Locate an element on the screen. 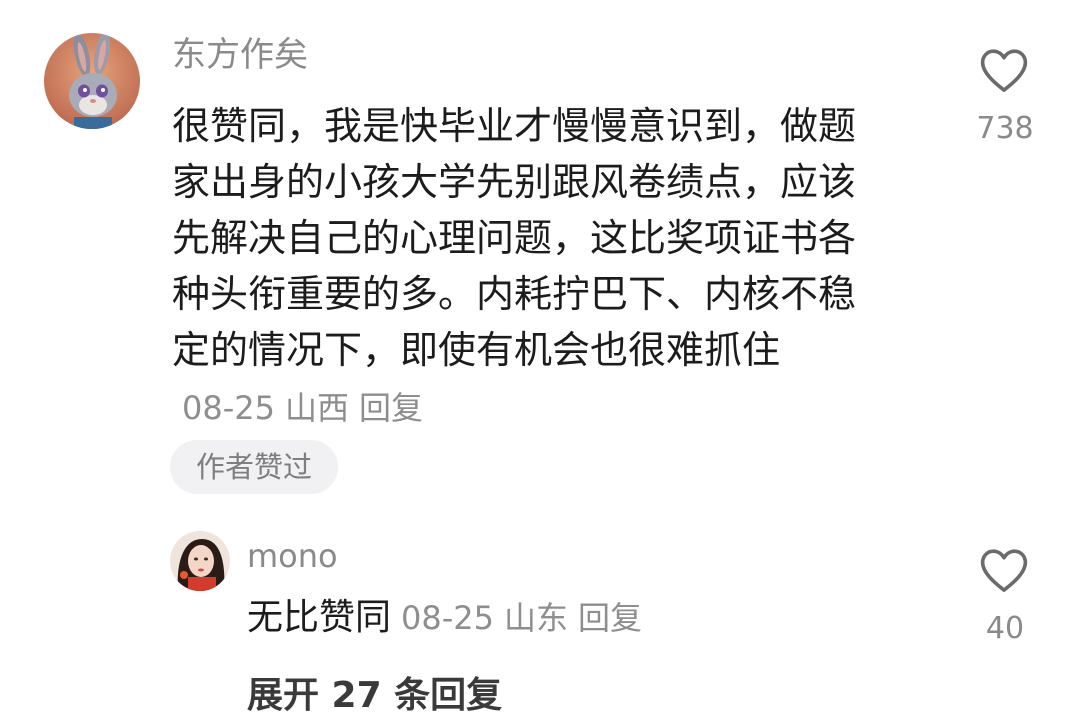  like-count: 738 is located at coordinates (1005, 128).